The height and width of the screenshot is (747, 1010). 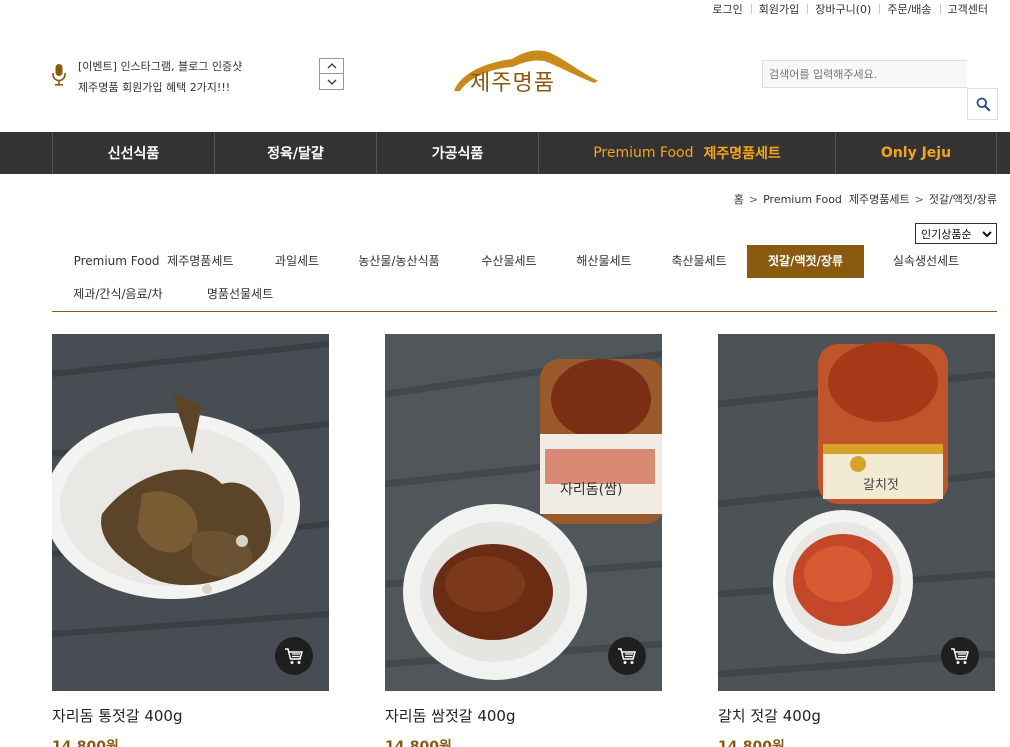 I want to click on sort-select: 인기상품순, so click(x=956, y=233).